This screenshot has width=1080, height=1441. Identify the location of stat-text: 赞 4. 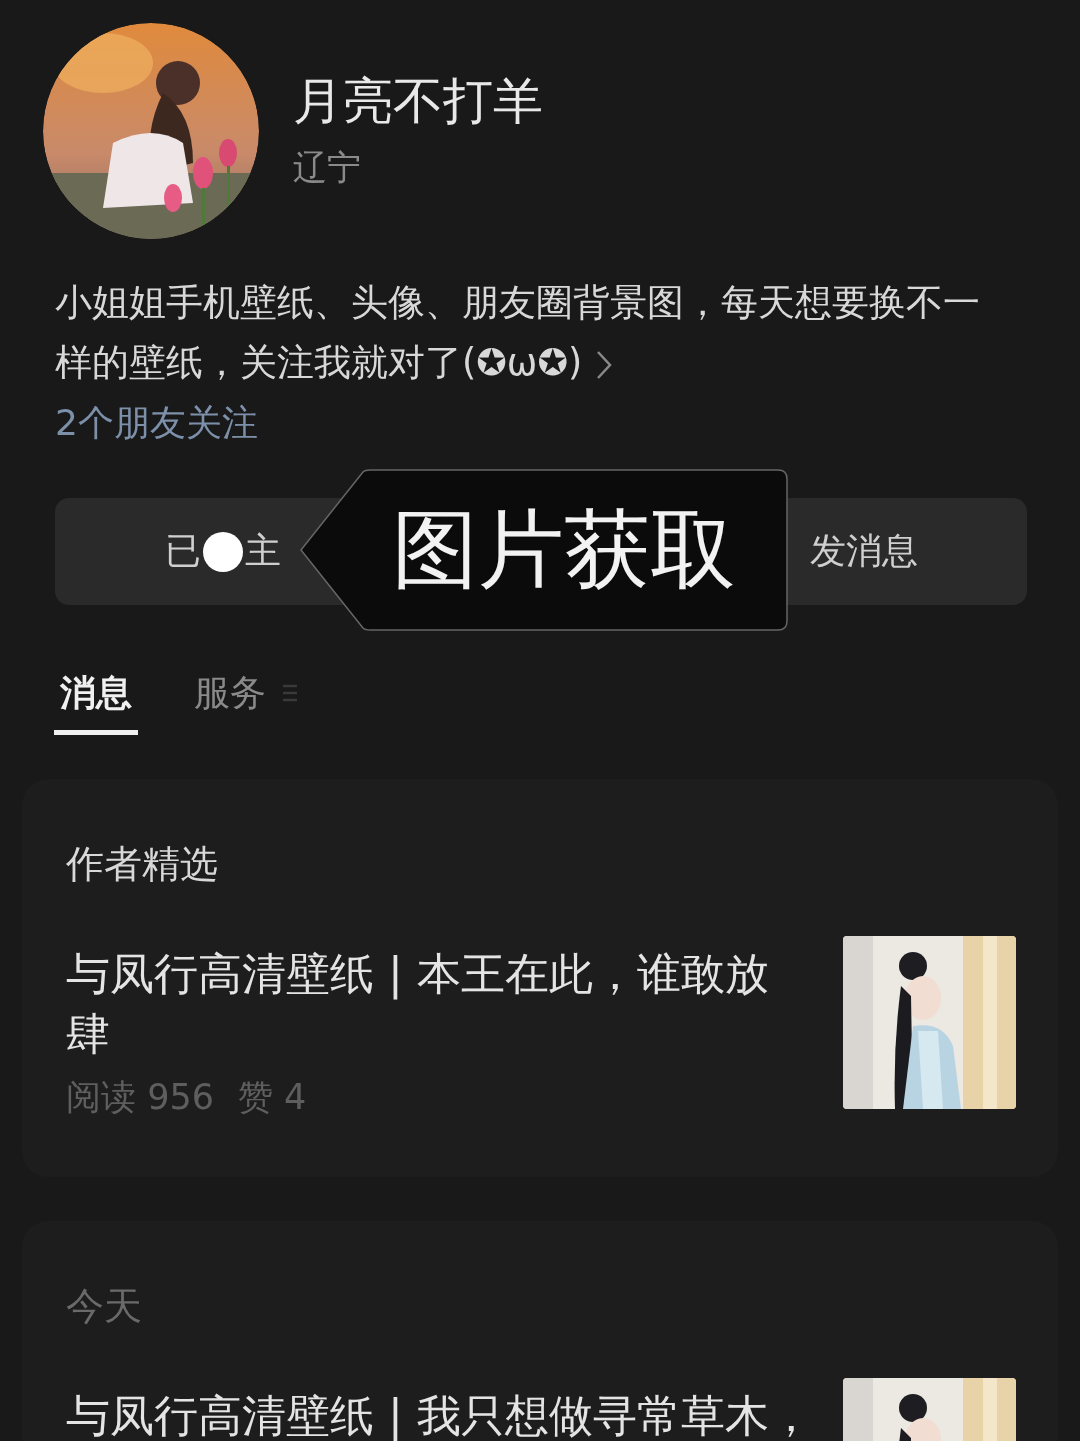
(272, 1097).